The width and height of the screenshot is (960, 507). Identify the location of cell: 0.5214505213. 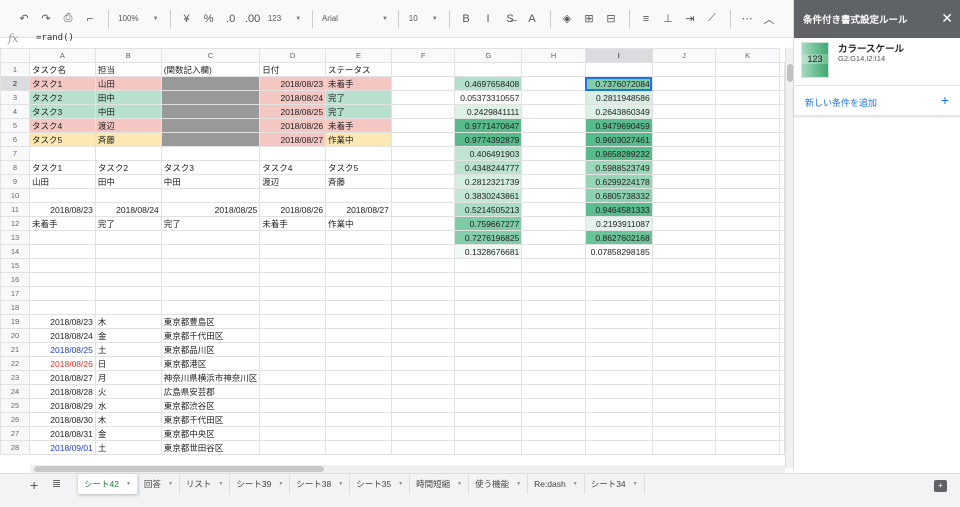
(488, 209).